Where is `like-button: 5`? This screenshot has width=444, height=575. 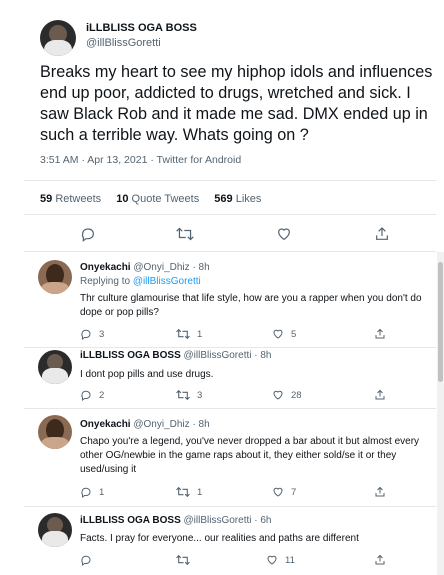
like-button: 5 is located at coordinates (284, 334).